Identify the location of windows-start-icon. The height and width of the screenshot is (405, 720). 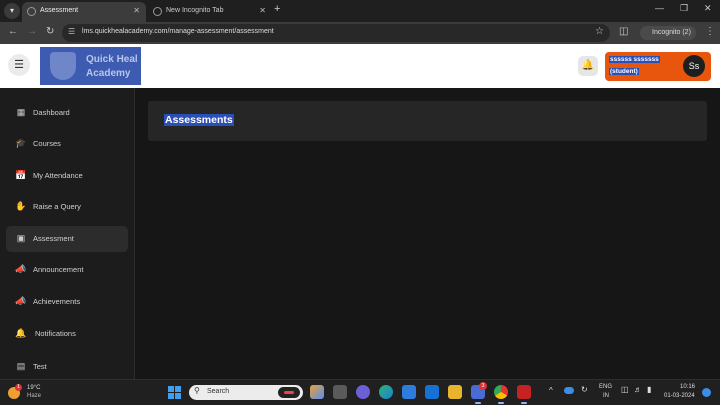
(174, 392).